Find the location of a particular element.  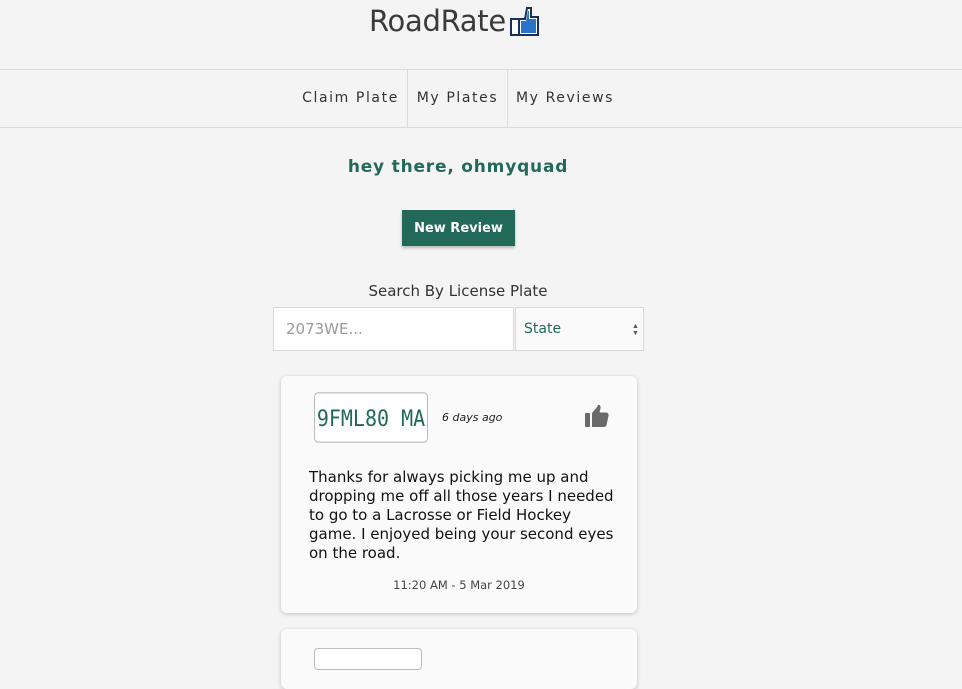

thumbs-up-icon is located at coordinates (597, 416).